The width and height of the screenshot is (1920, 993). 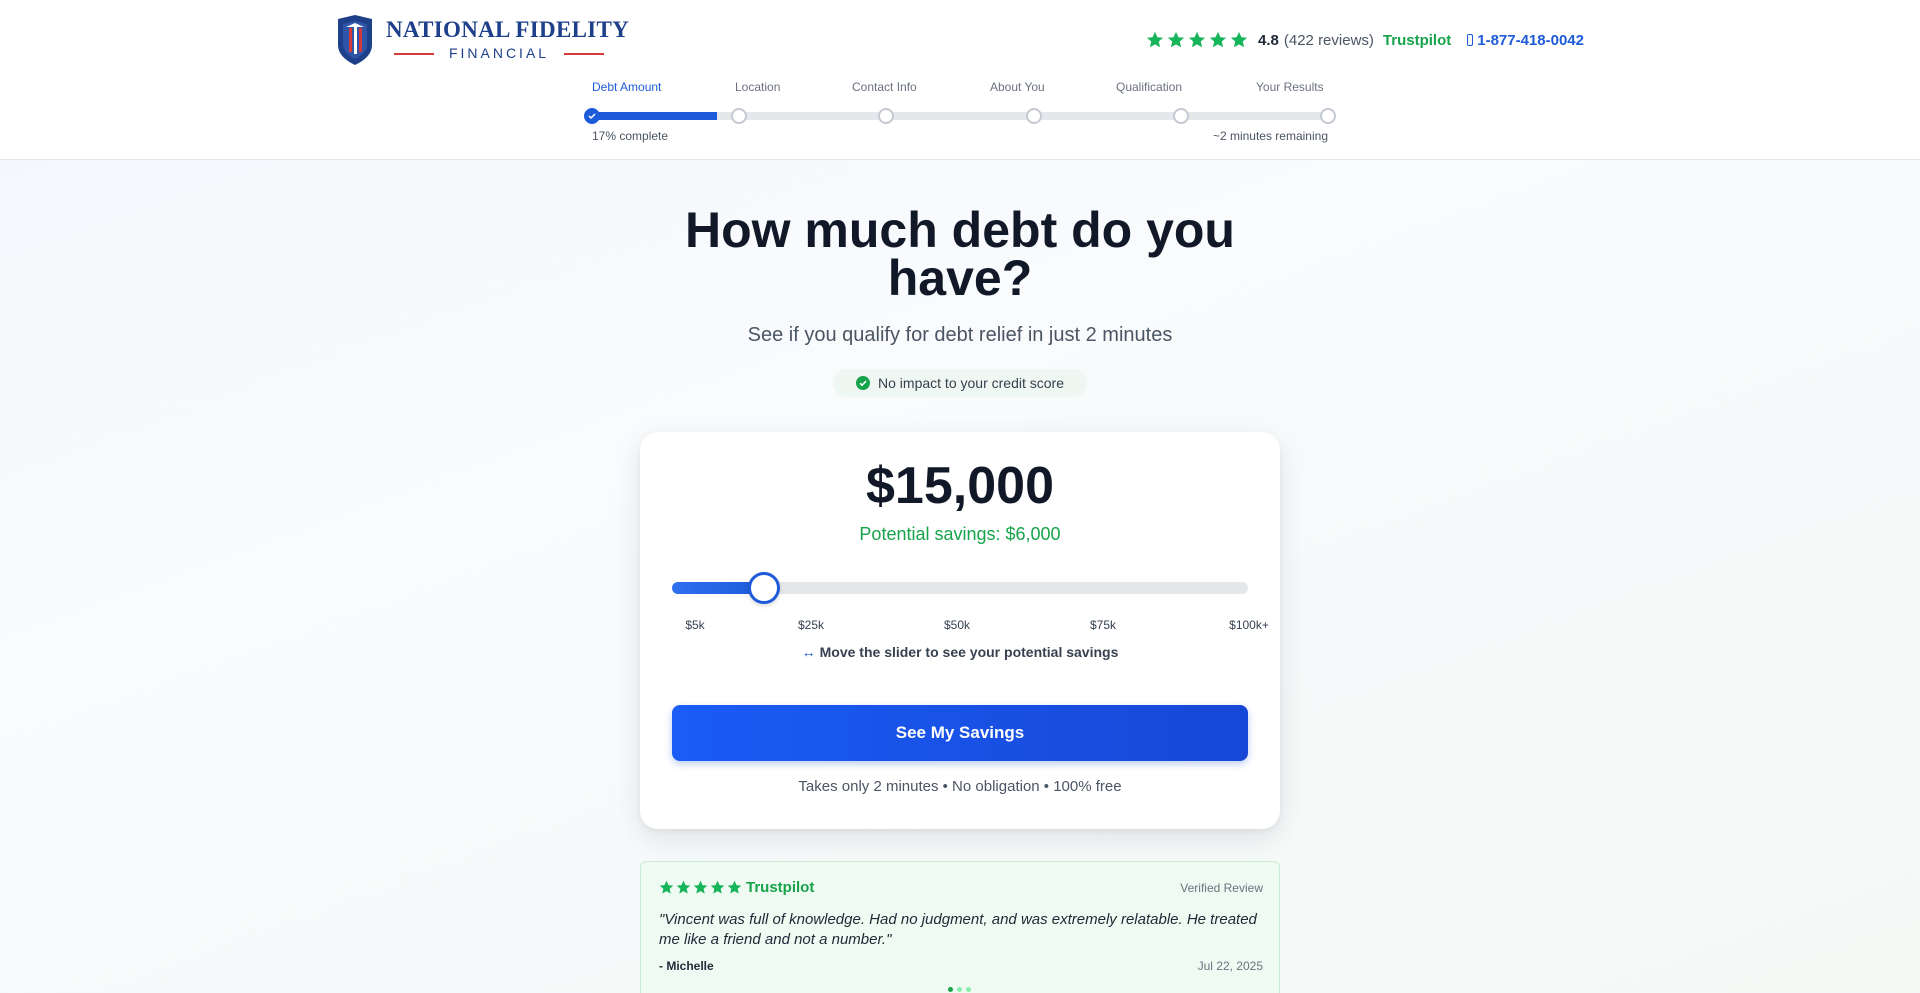 What do you see at coordinates (863, 383) in the screenshot?
I see `check-circle-icon` at bounding box center [863, 383].